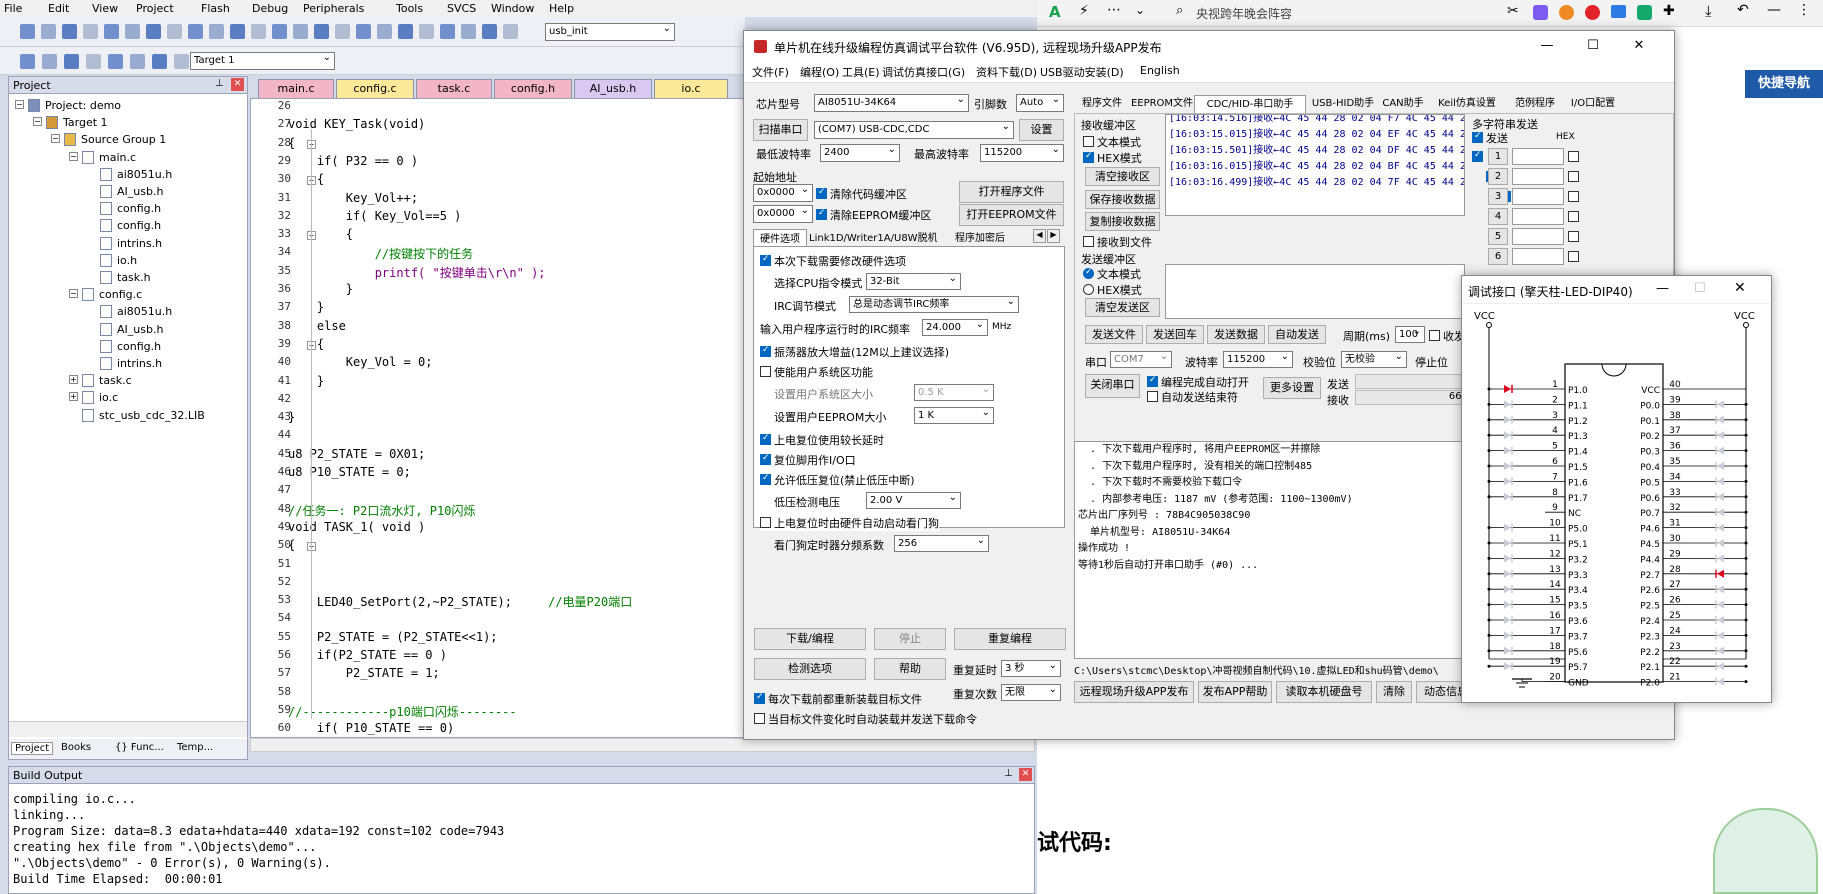 The height and width of the screenshot is (894, 1823). I want to click on tree-item: − Source Group 1, so click(128, 139).